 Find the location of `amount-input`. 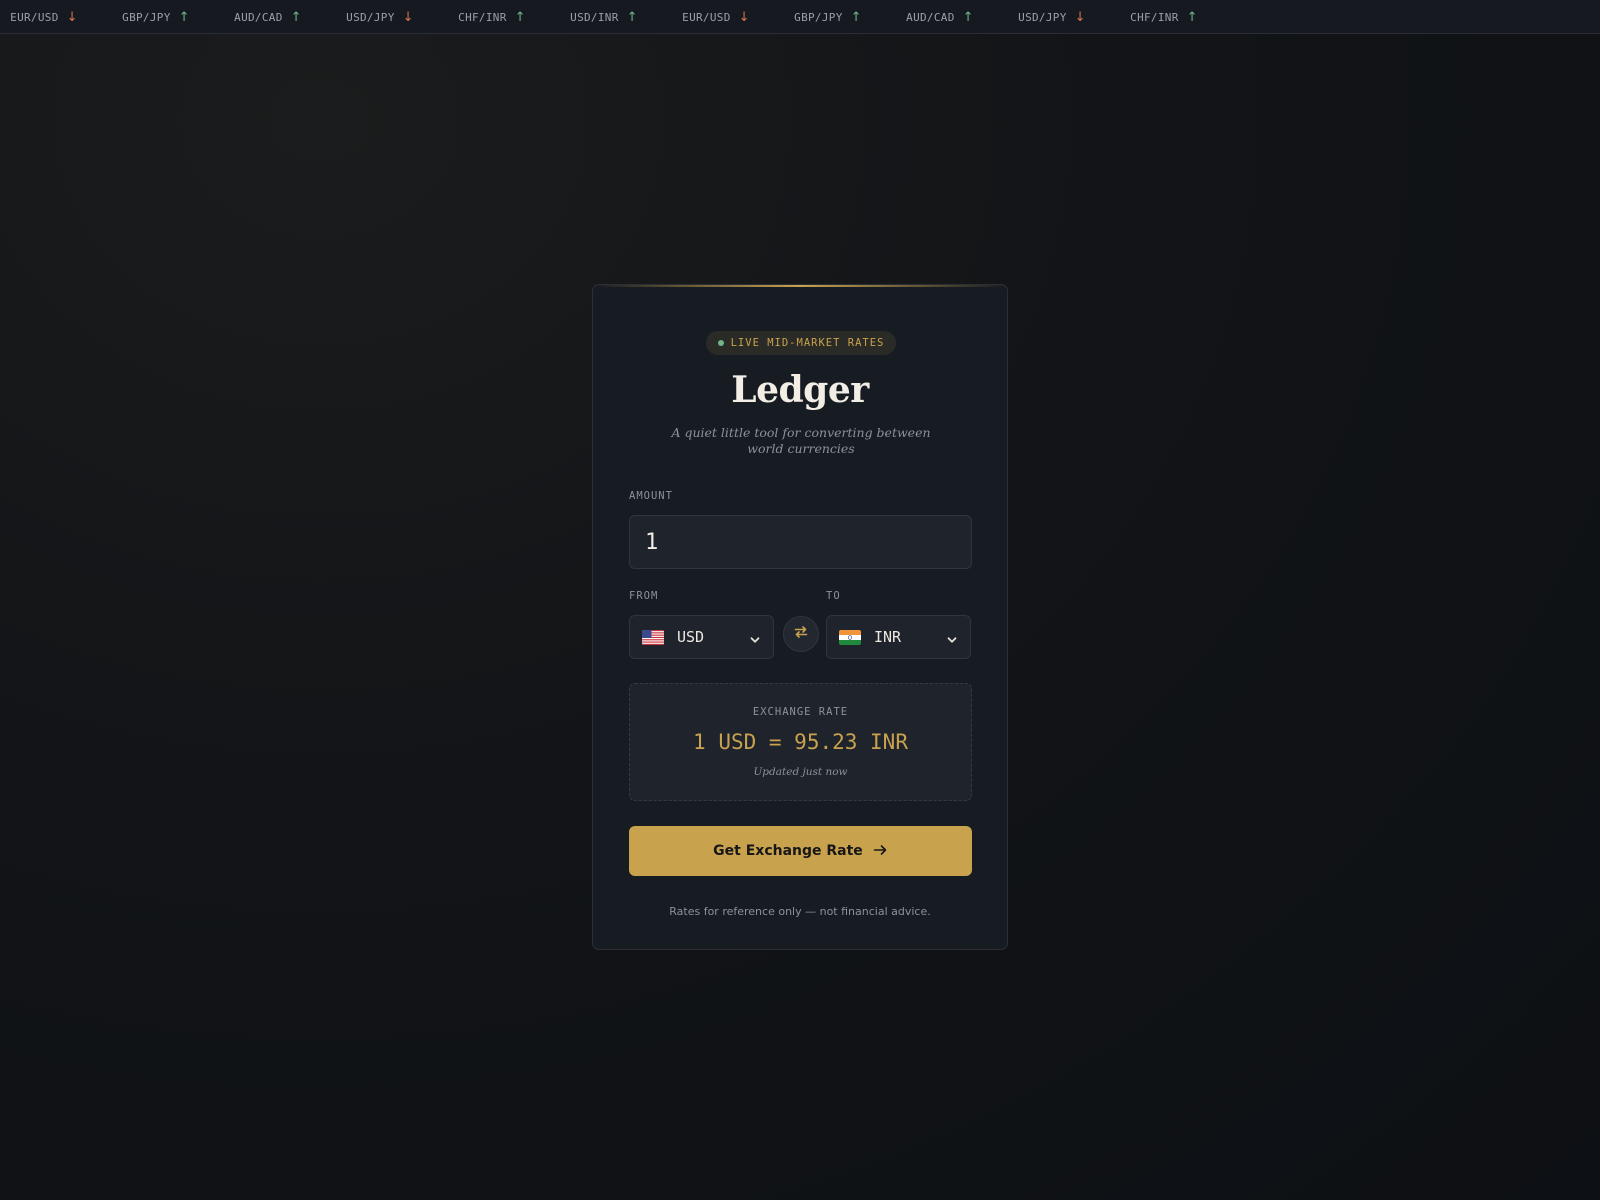

amount-input is located at coordinates (800, 542).